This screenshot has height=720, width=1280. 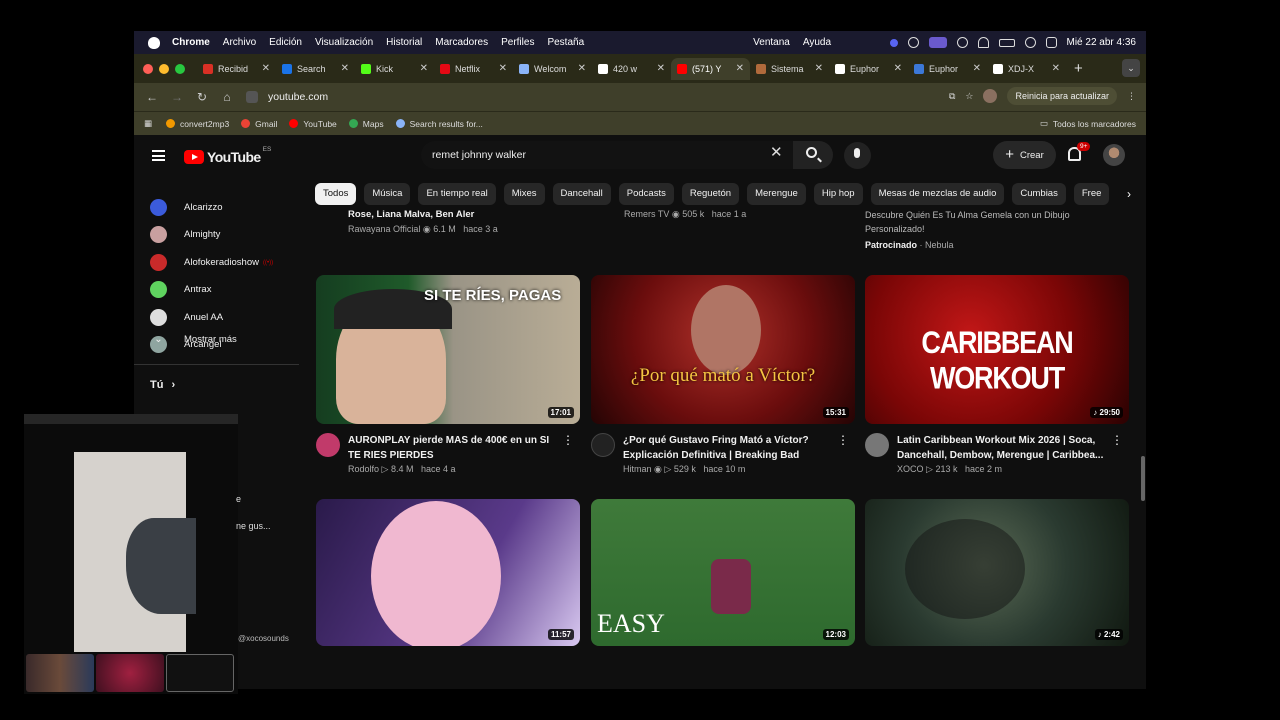 What do you see at coordinates (581, 194) in the screenshot?
I see `filter-chip: Dancehall` at bounding box center [581, 194].